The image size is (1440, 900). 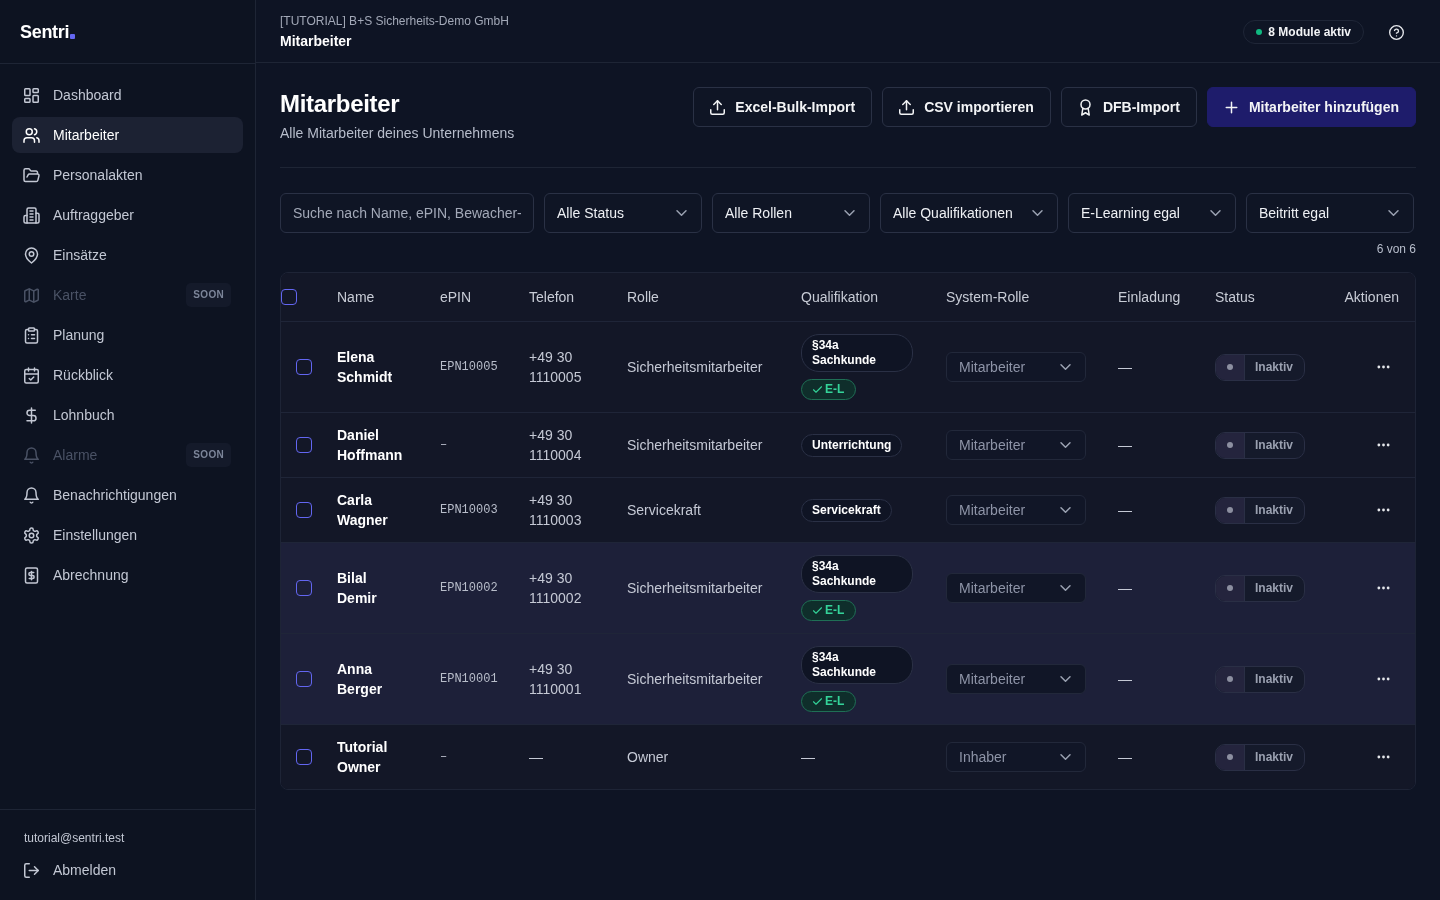 What do you see at coordinates (966, 107) in the screenshot?
I see `import-button: CSV importieren` at bounding box center [966, 107].